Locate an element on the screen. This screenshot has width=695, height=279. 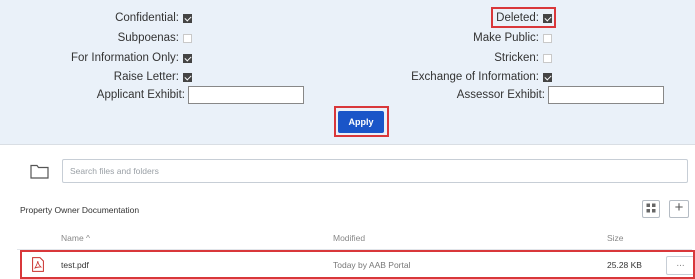
filter-label: Make Public: is located at coordinates (506, 38).